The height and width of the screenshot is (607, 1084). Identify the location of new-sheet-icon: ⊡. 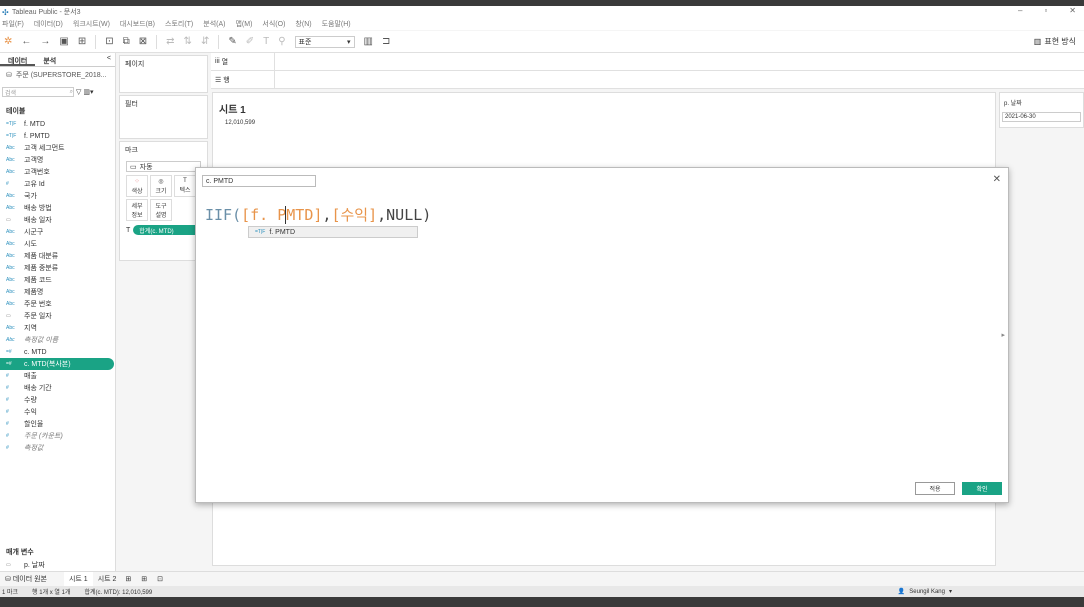
(109, 41).